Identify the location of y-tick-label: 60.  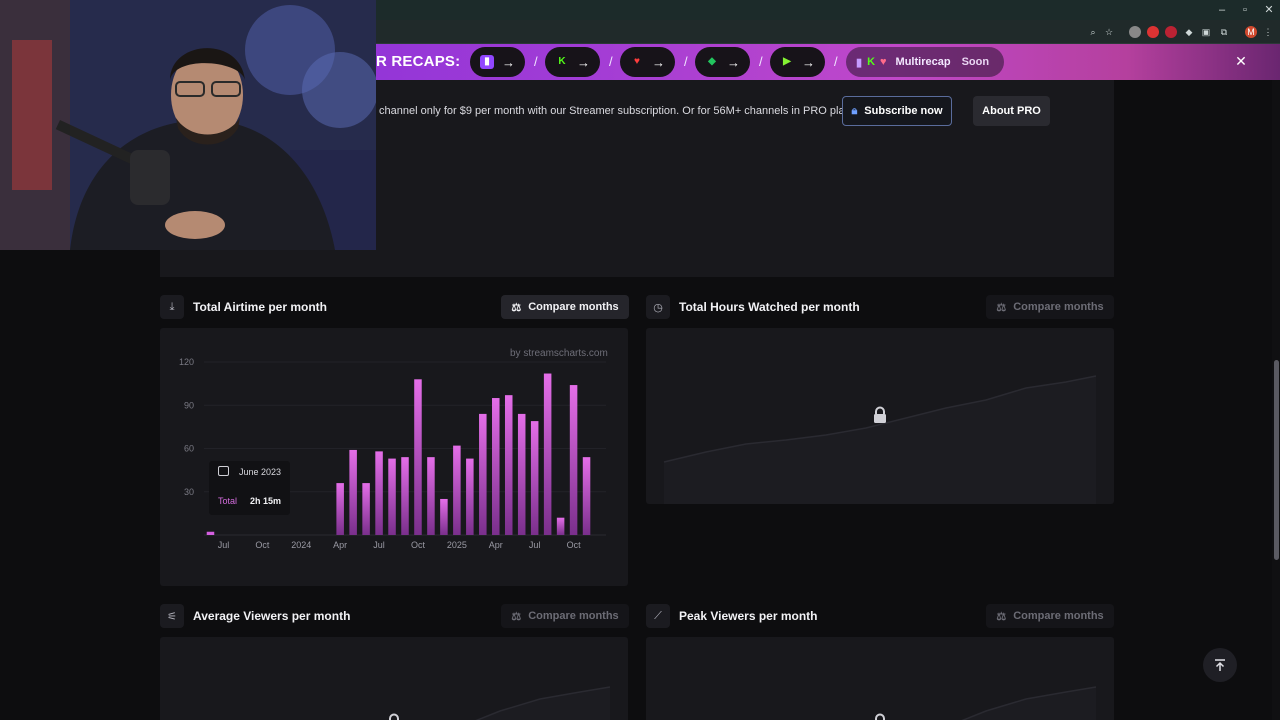
(189, 449).